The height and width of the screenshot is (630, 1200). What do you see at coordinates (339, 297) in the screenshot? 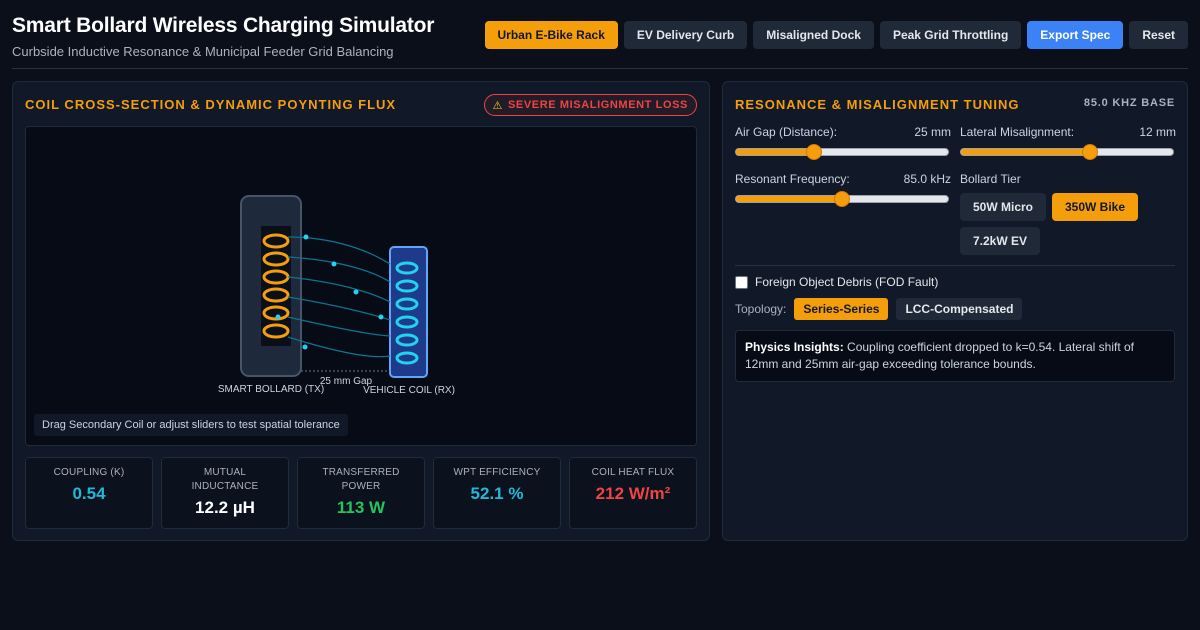
I see `flux-lines` at bounding box center [339, 297].